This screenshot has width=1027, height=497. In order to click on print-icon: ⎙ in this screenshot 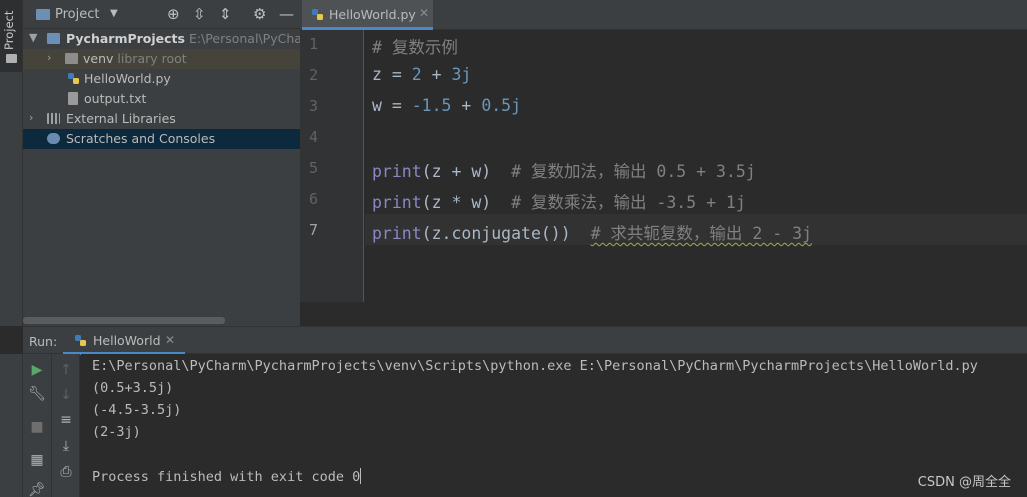, I will do `click(66, 472)`.